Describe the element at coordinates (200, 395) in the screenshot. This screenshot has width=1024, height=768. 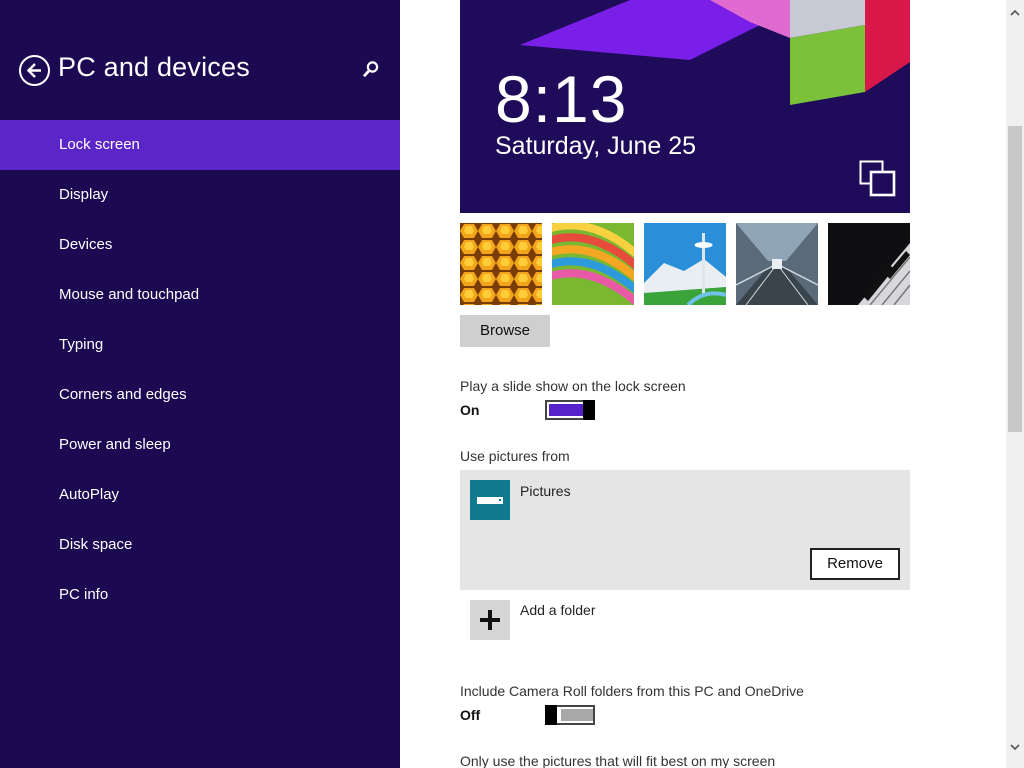
I see `sidebar-item-corners-and-edges: Corners and edges` at that location.